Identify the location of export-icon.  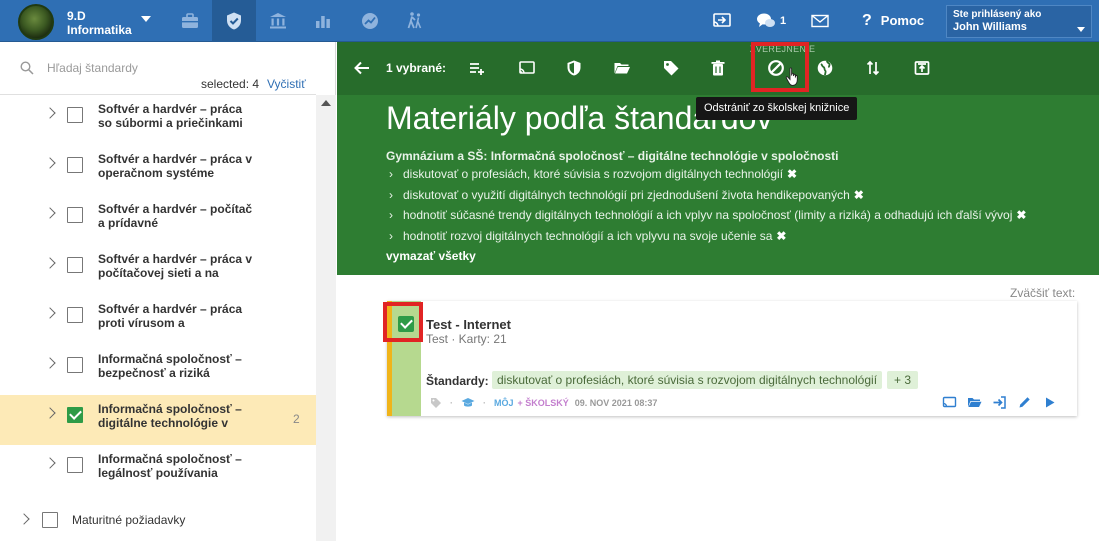
(922, 68).